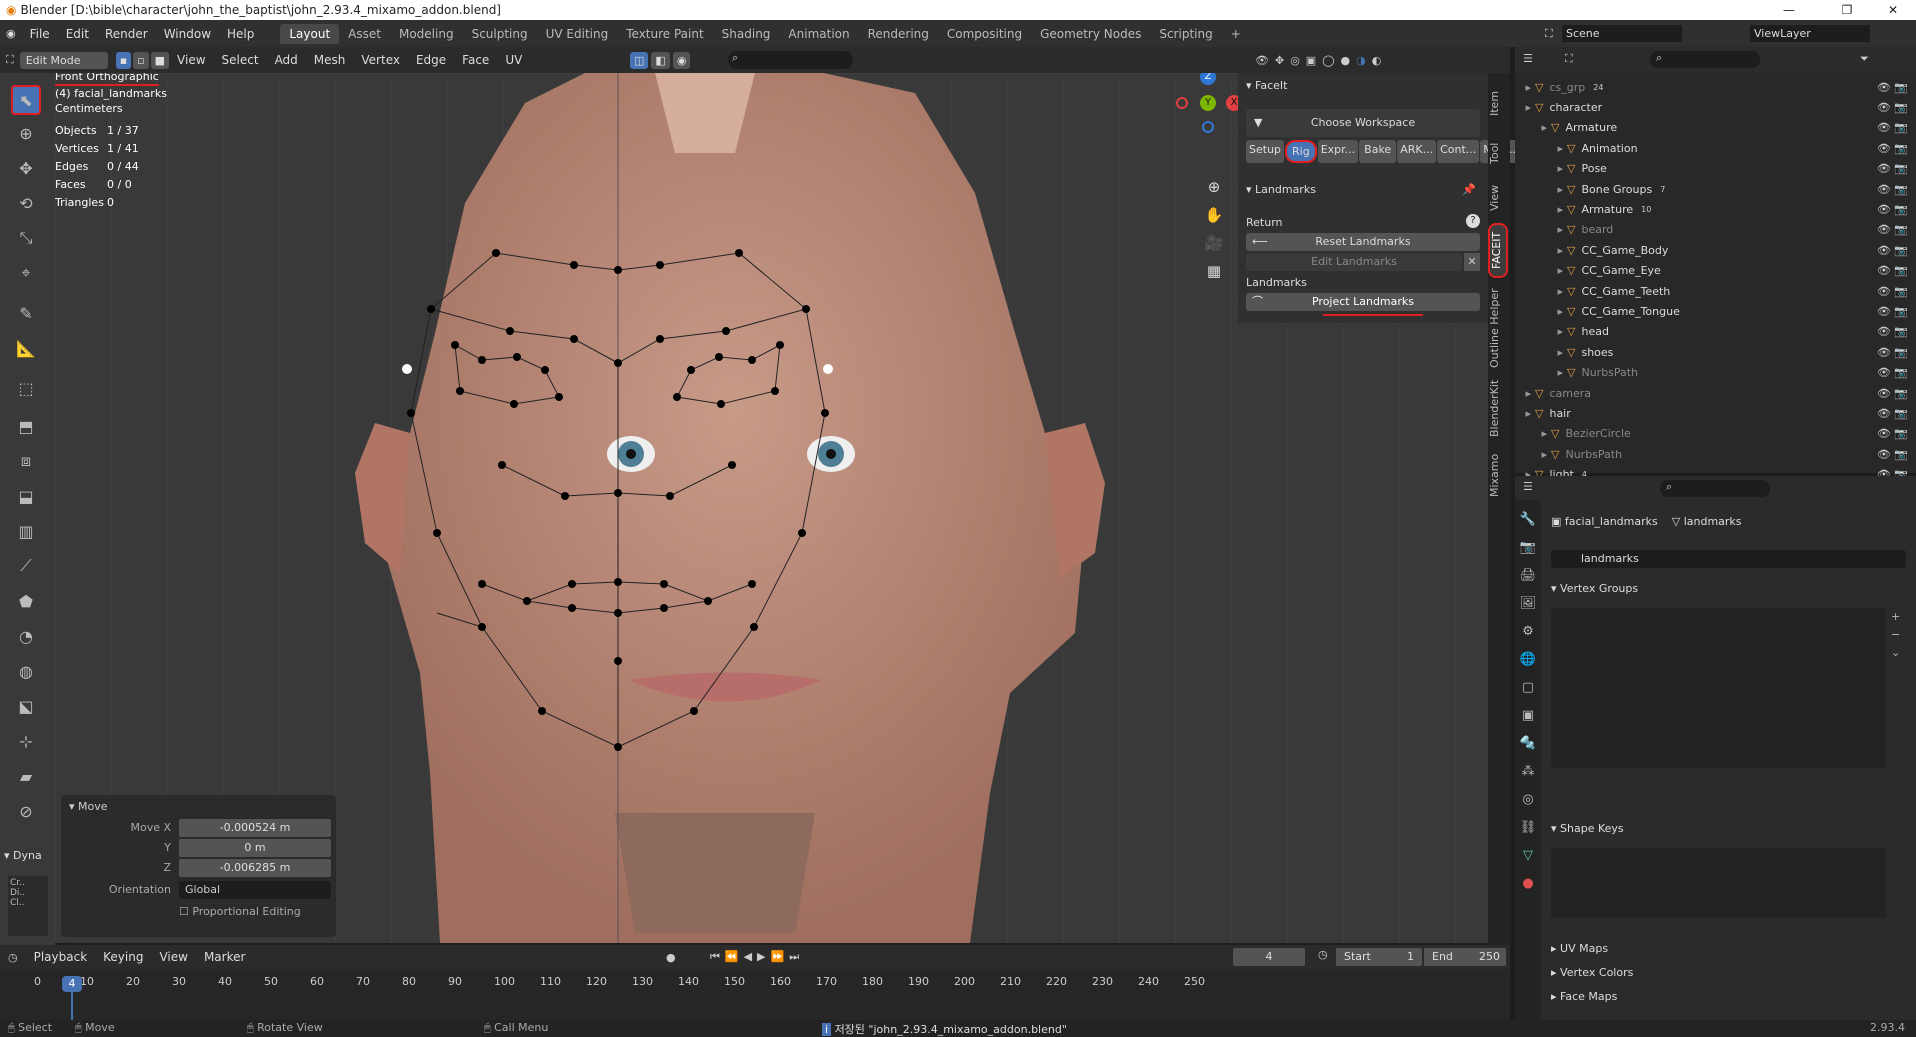 The image size is (1916, 1037). What do you see at coordinates (1718, 688) in the screenshot?
I see `vertex-groups-list` at bounding box center [1718, 688].